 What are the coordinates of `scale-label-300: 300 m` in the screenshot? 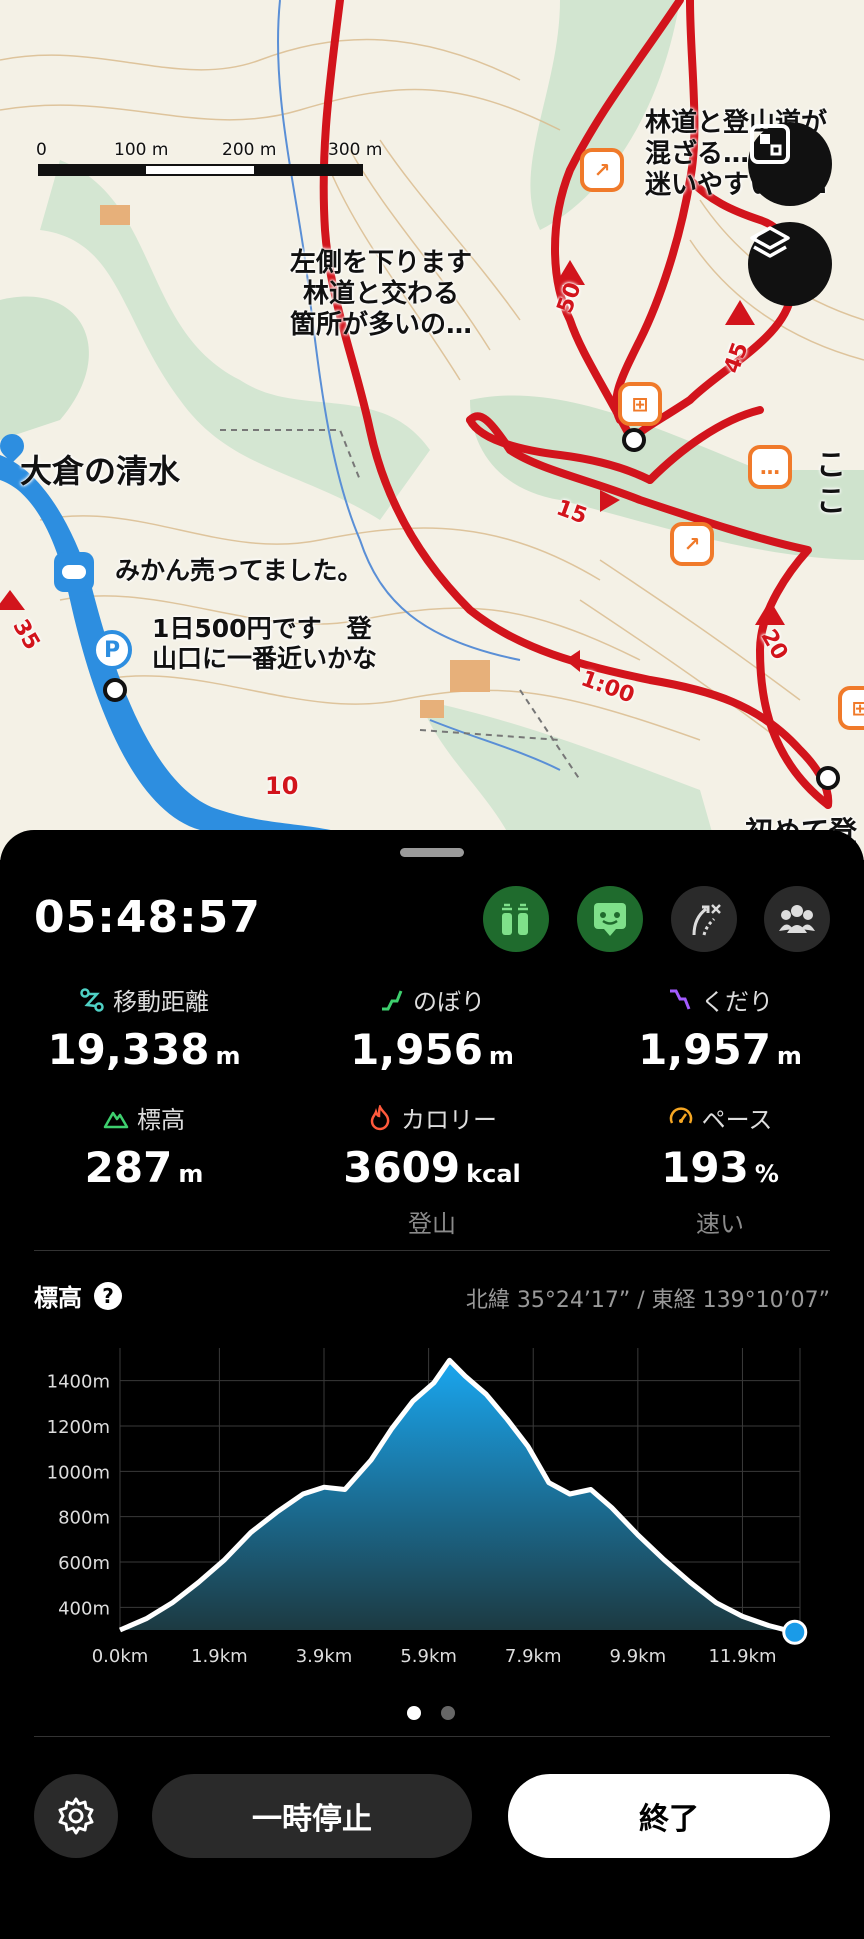 It's located at (355, 150).